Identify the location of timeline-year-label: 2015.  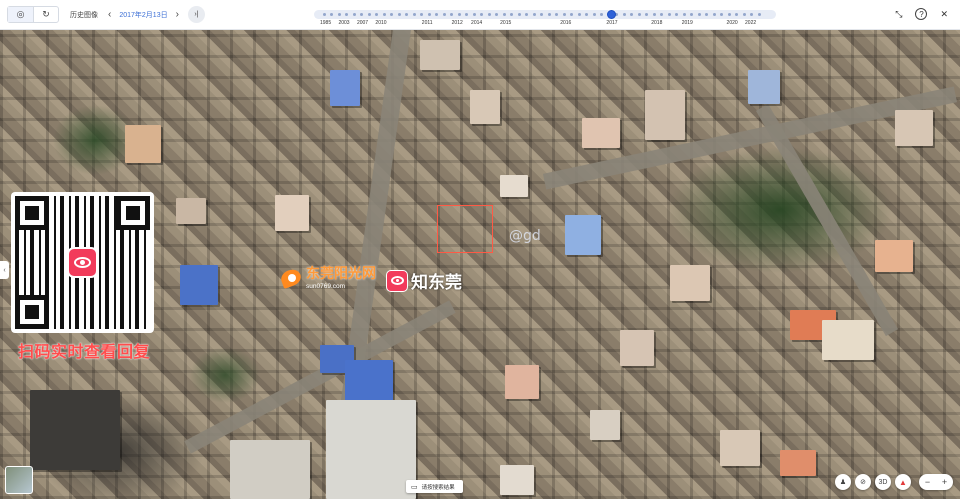
(505, 23).